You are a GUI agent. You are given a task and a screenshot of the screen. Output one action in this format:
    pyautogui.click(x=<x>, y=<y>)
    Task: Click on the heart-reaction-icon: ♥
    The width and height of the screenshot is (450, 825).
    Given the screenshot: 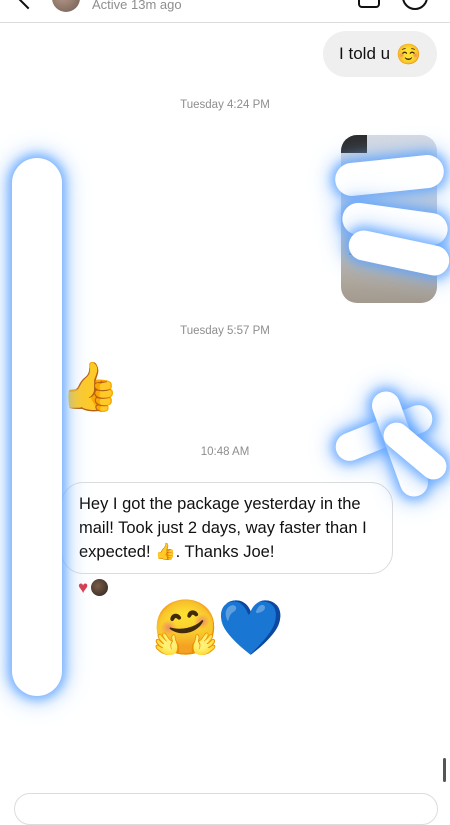 What is the action you would take?
    pyautogui.click(x=83, y=587)
    